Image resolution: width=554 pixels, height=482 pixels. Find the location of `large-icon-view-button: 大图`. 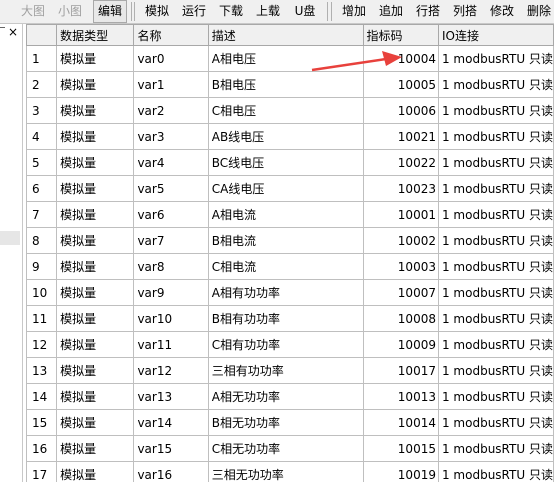

large-icon-view-button: 大图 is located at coordinates (33, 11).